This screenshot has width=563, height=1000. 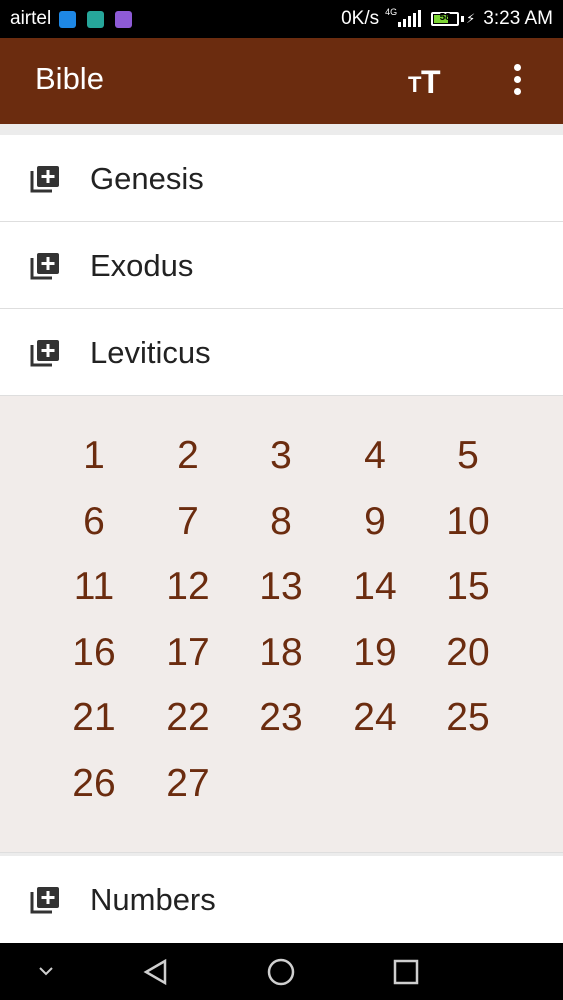 I want to click on battery-level: 58, so click(x=445, y=17).